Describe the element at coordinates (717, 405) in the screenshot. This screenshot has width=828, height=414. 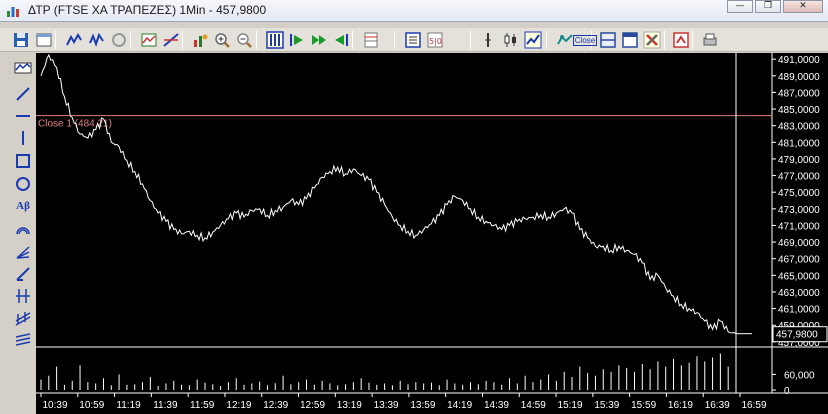
I see `x-tick-label: 16:39` at that location.